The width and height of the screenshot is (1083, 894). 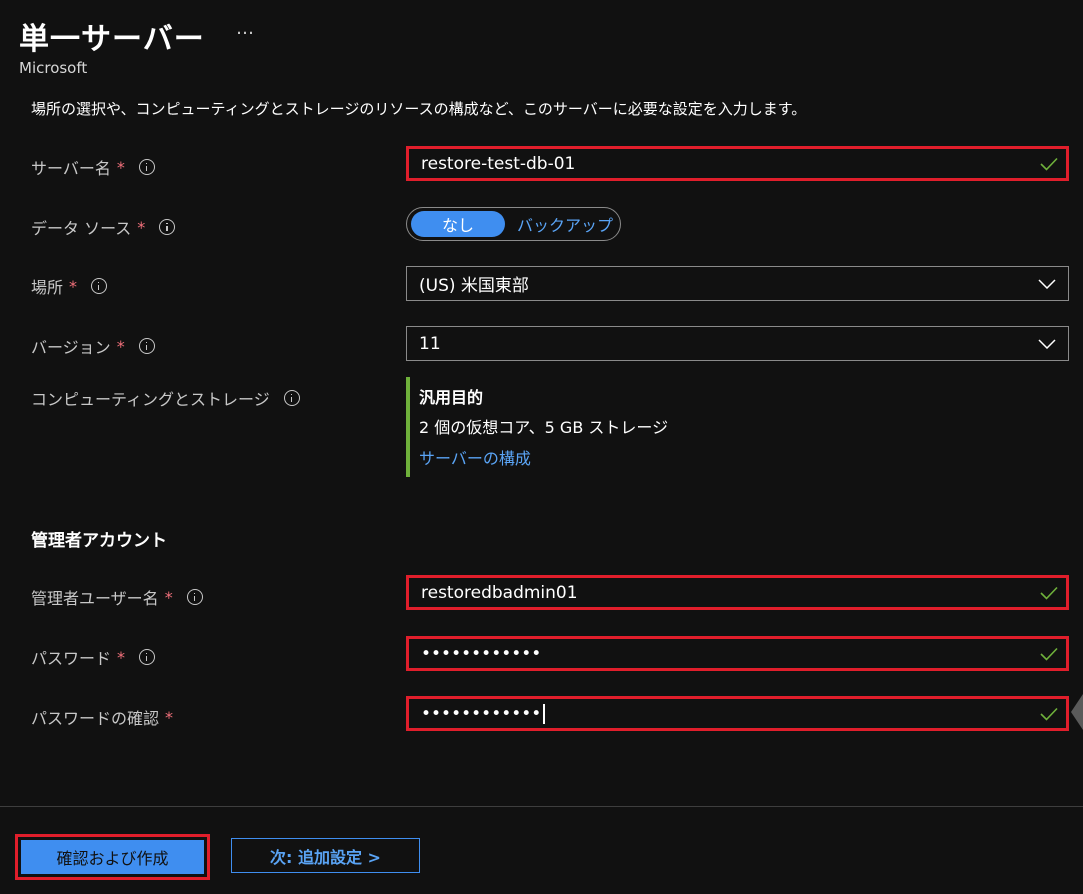 I want to click on version-label: バージョン *, so click(x=93, y=346).